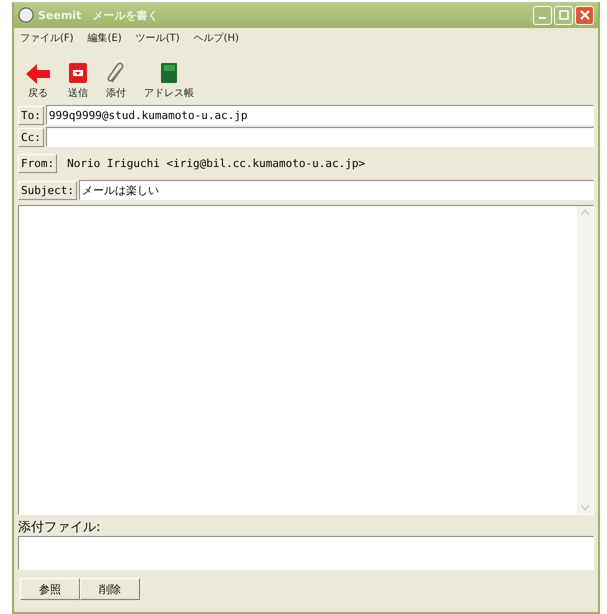 This screenshot has width=607, height=614. Describe the element at coordinates (50, 589) in the screenshot. I see `action-button: 参照` at that location.